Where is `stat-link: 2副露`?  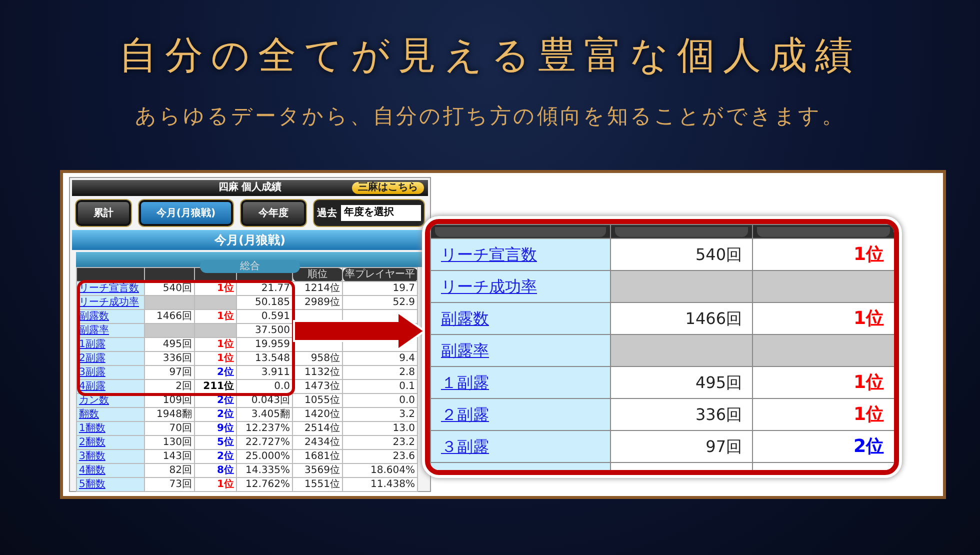
stat-link: 2副露 is located at coordinates (92, 358).